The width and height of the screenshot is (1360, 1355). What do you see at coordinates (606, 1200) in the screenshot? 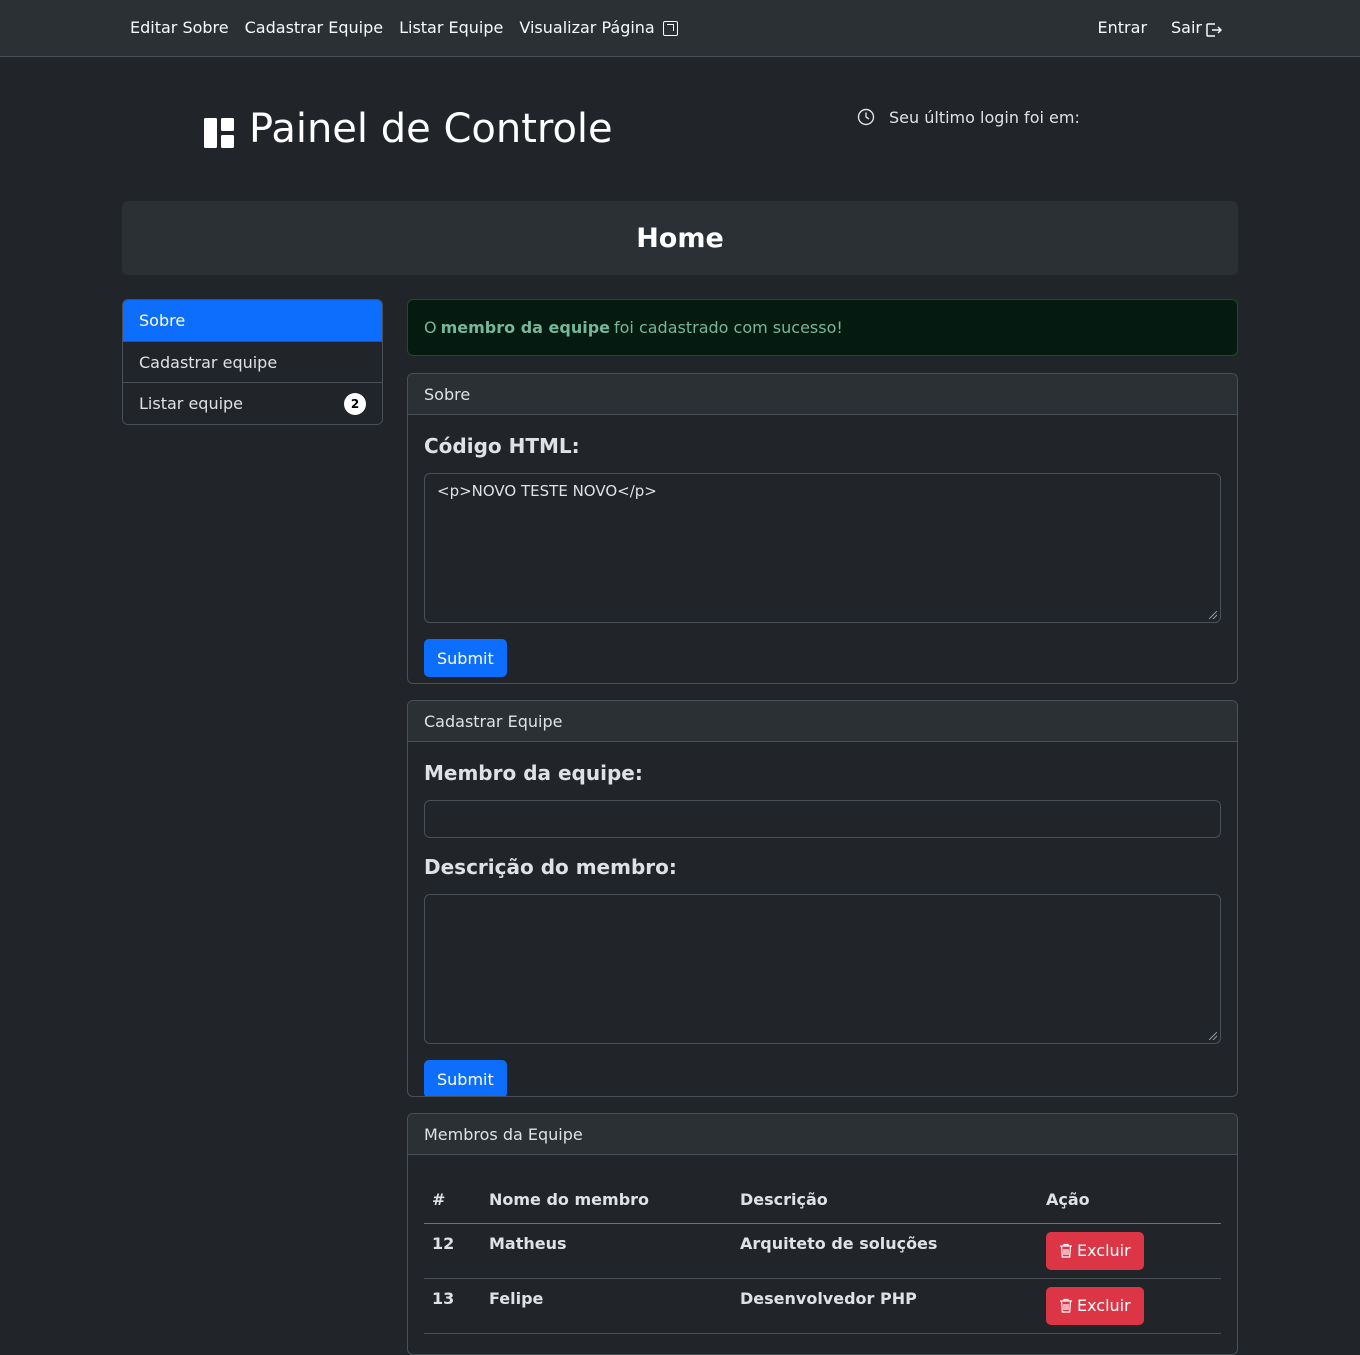
I see `column-header: Nome do membro` at bounding box center [606, 1200].